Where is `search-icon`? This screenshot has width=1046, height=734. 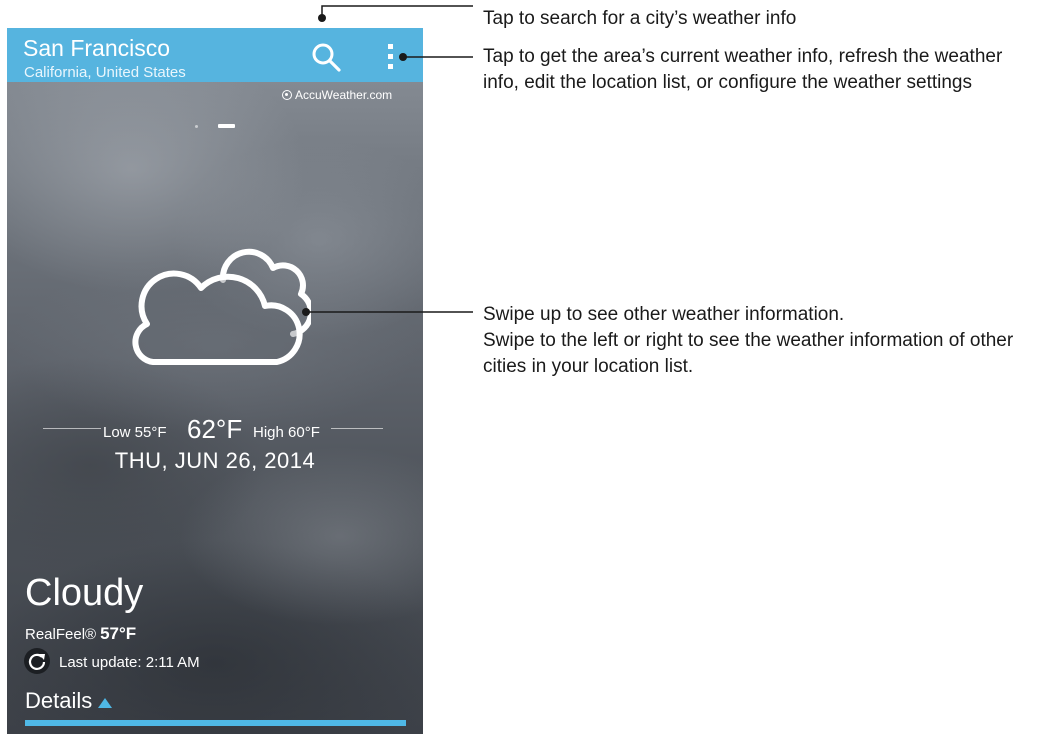 search-icon is located at coordinates (326, 57).